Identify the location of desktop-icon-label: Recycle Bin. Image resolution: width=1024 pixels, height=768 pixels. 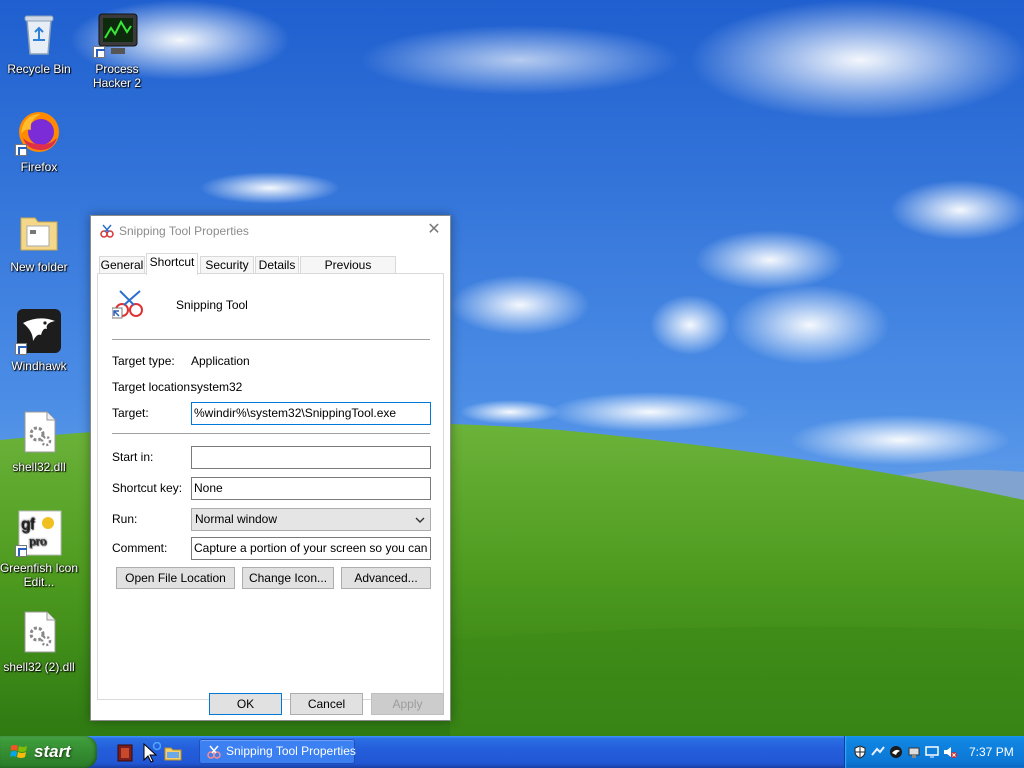
(39, 69).